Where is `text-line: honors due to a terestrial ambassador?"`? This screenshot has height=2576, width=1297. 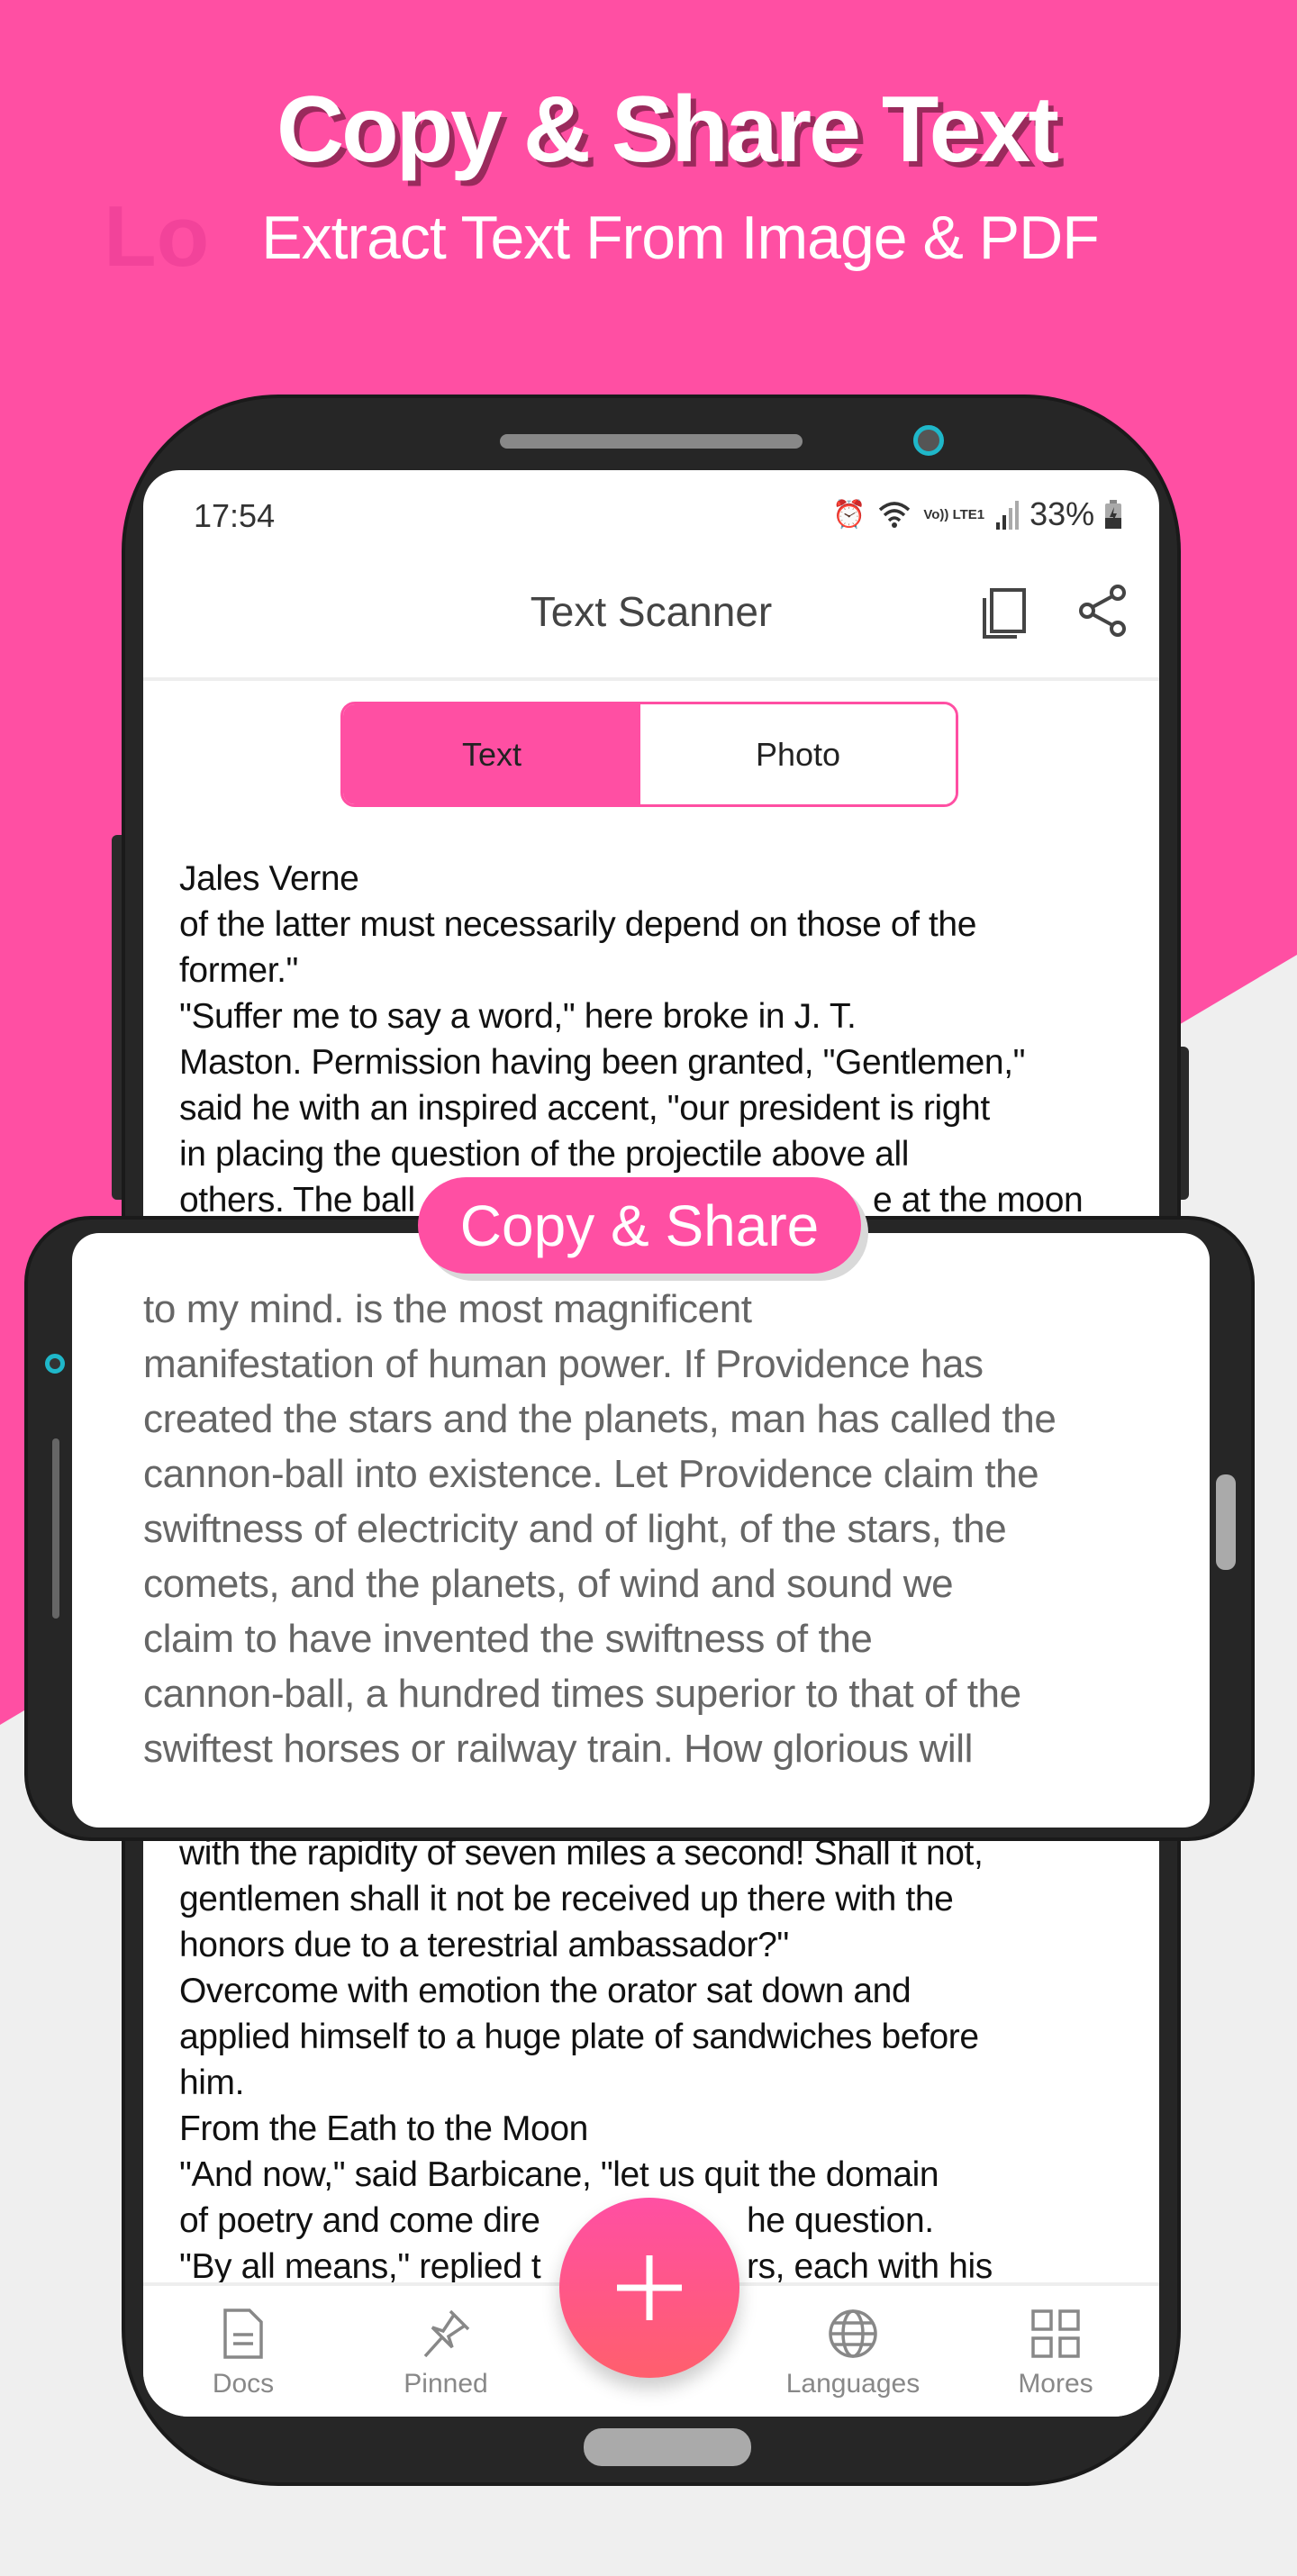 text-line: honors due to a terestrial ambassador?" is located at coordinates (484, 1945).